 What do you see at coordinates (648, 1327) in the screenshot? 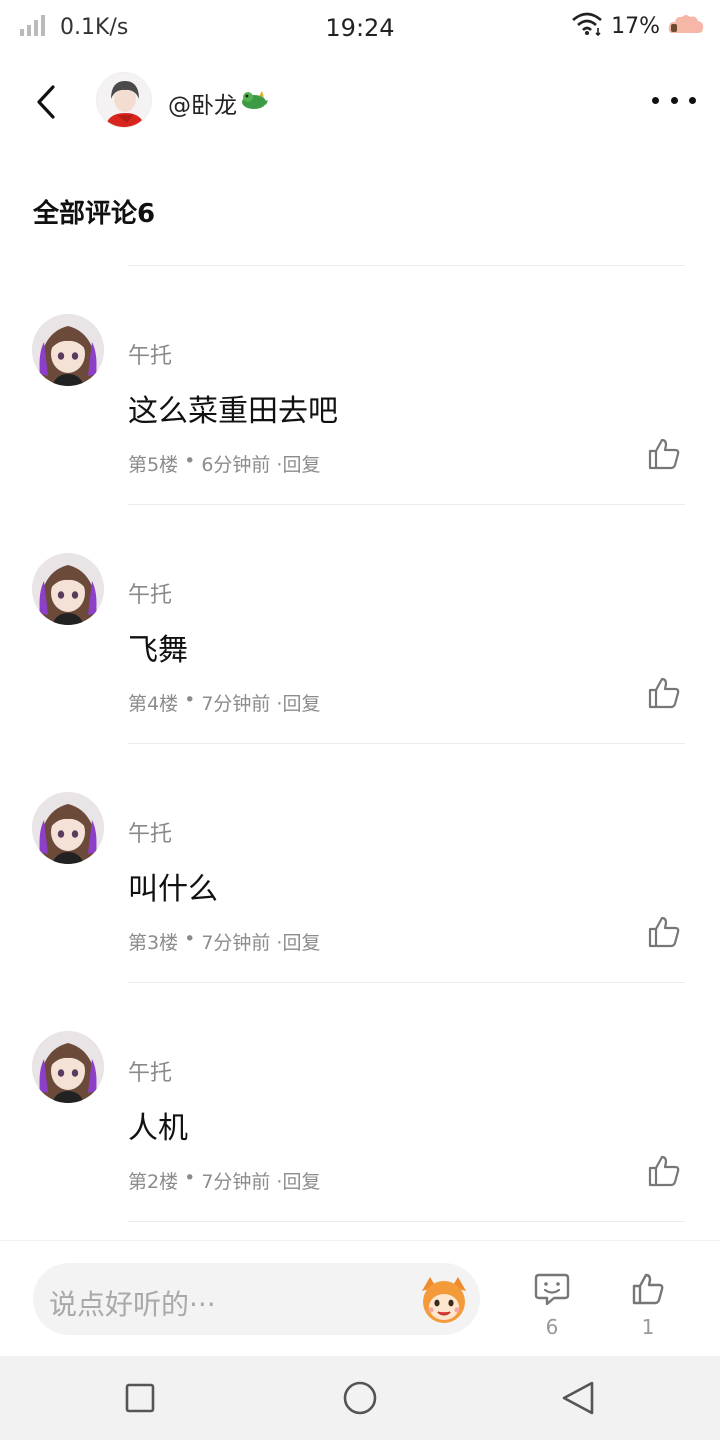
I see `like-count: 1` at bounding box center [648, 1327].